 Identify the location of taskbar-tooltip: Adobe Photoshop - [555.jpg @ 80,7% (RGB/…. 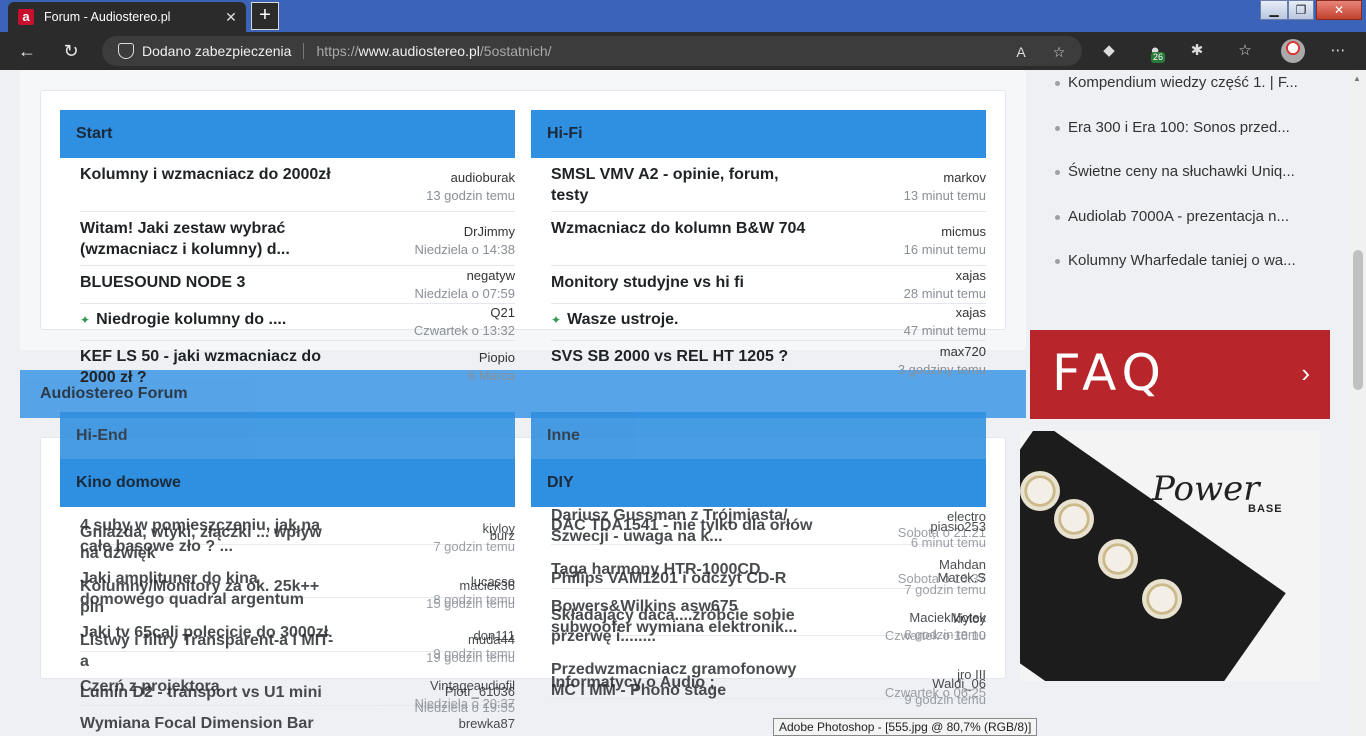
(905, 727).